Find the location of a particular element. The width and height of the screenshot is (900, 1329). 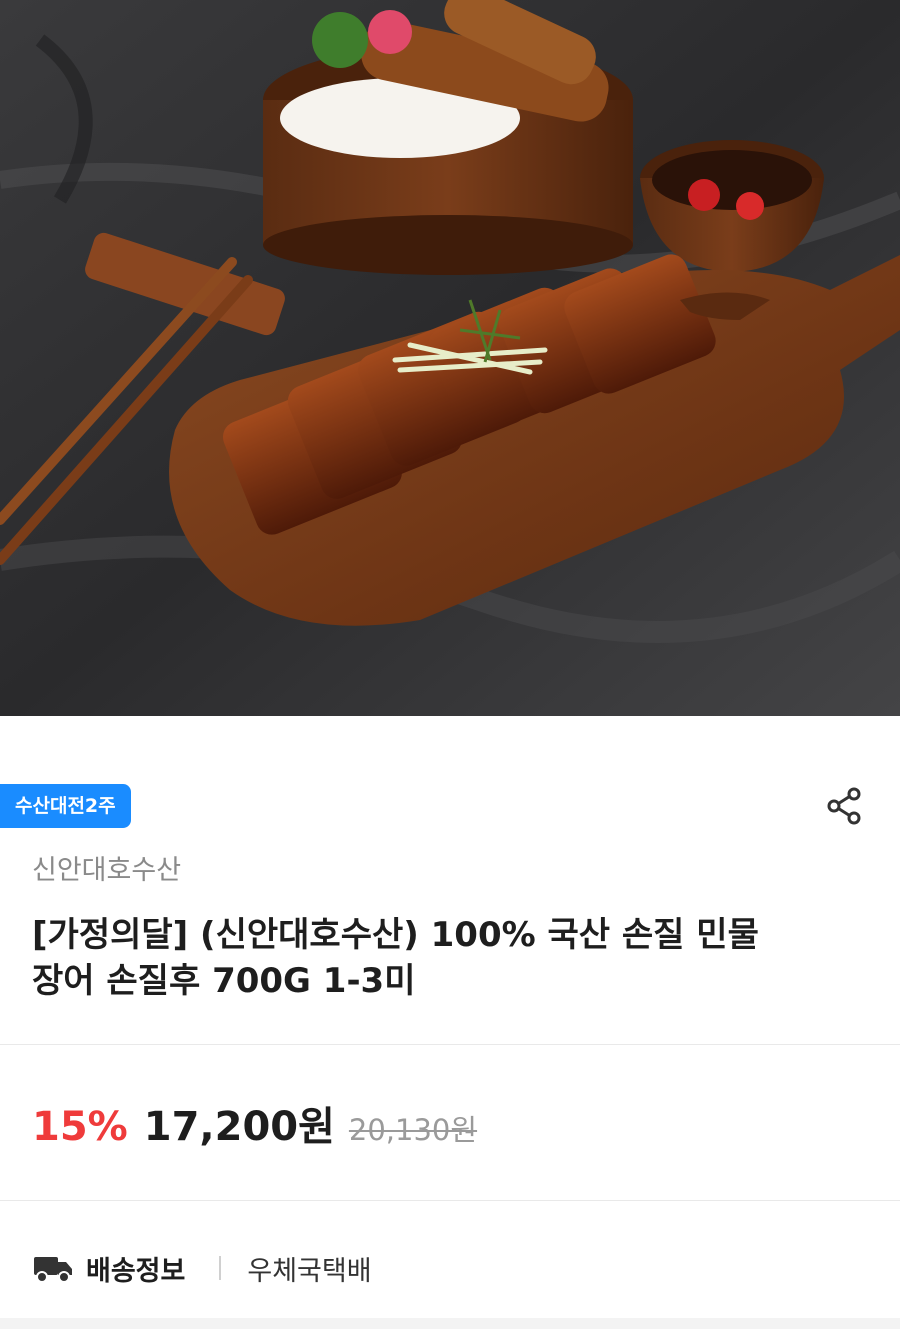

shipping-method: 우체국택배 is located at coordinates (309, 1271).